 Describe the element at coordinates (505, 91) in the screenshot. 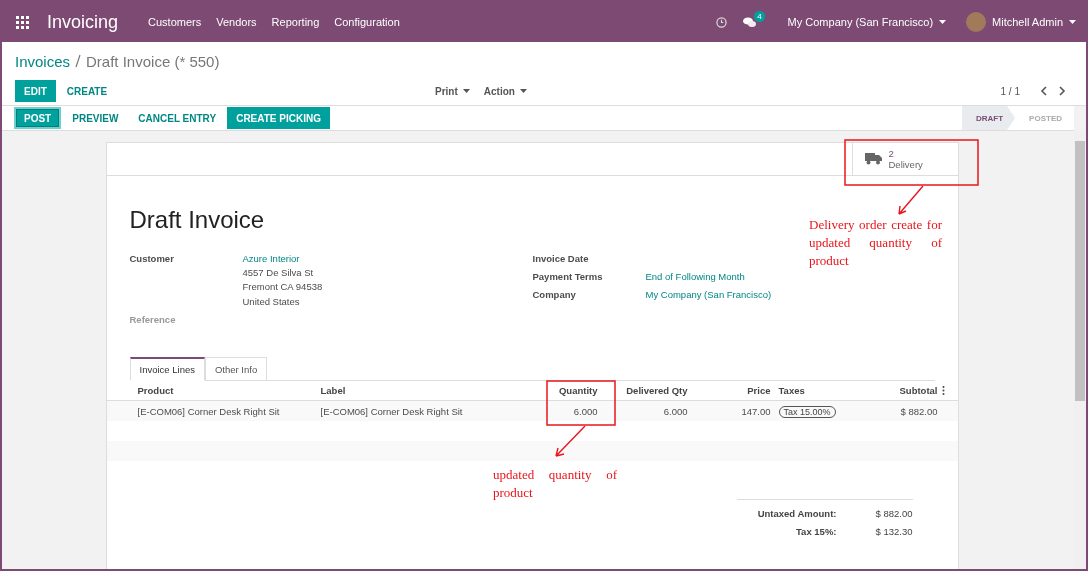

I see `dropdown-button: Action` at that location.